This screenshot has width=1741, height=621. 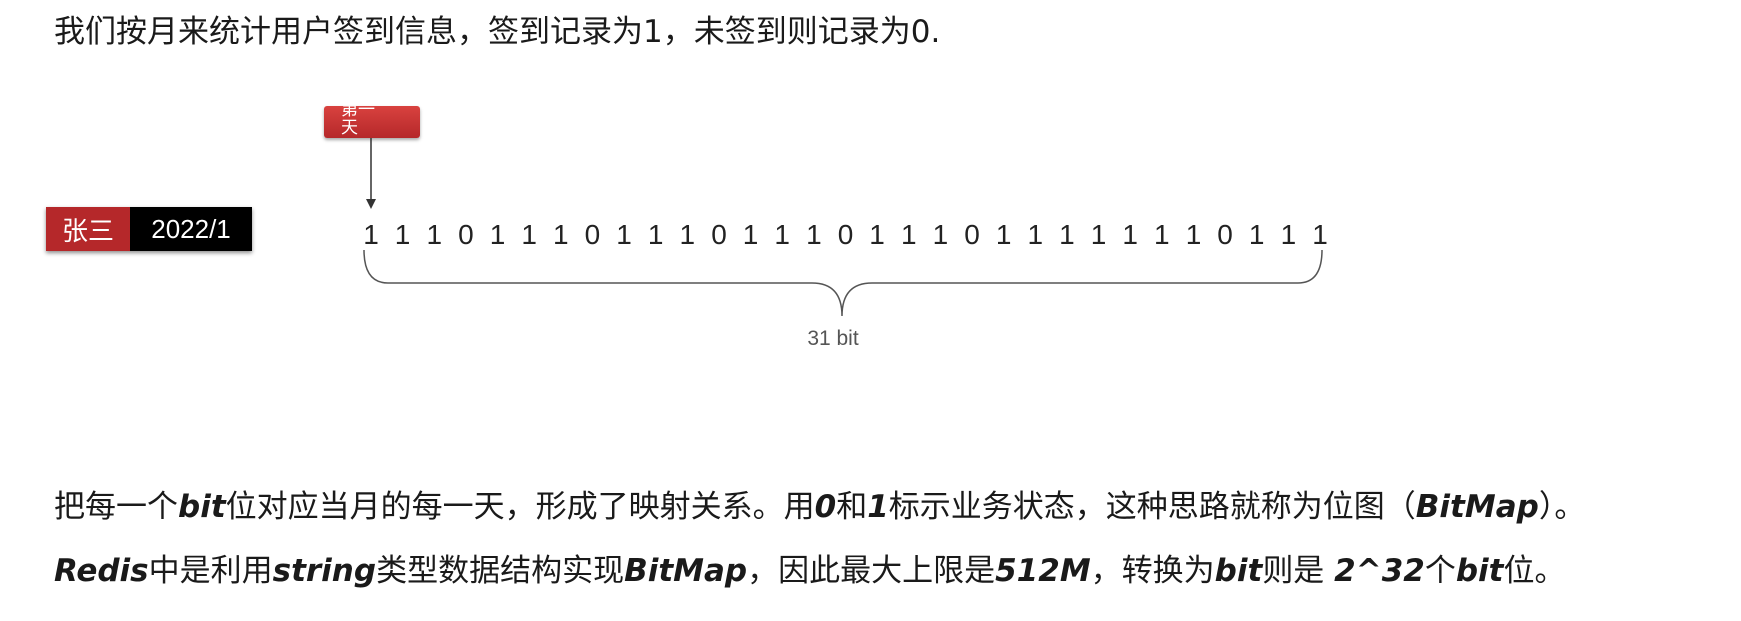 What do you see at coordinates (1162, 234) in the screenshot?
I see `bit-day-26: 1` at bounding box center [1162, 234].